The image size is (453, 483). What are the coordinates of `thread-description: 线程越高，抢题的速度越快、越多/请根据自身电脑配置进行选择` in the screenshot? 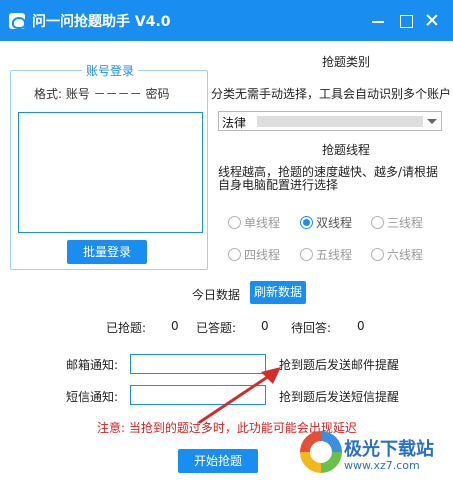 It's located at (328, 178).